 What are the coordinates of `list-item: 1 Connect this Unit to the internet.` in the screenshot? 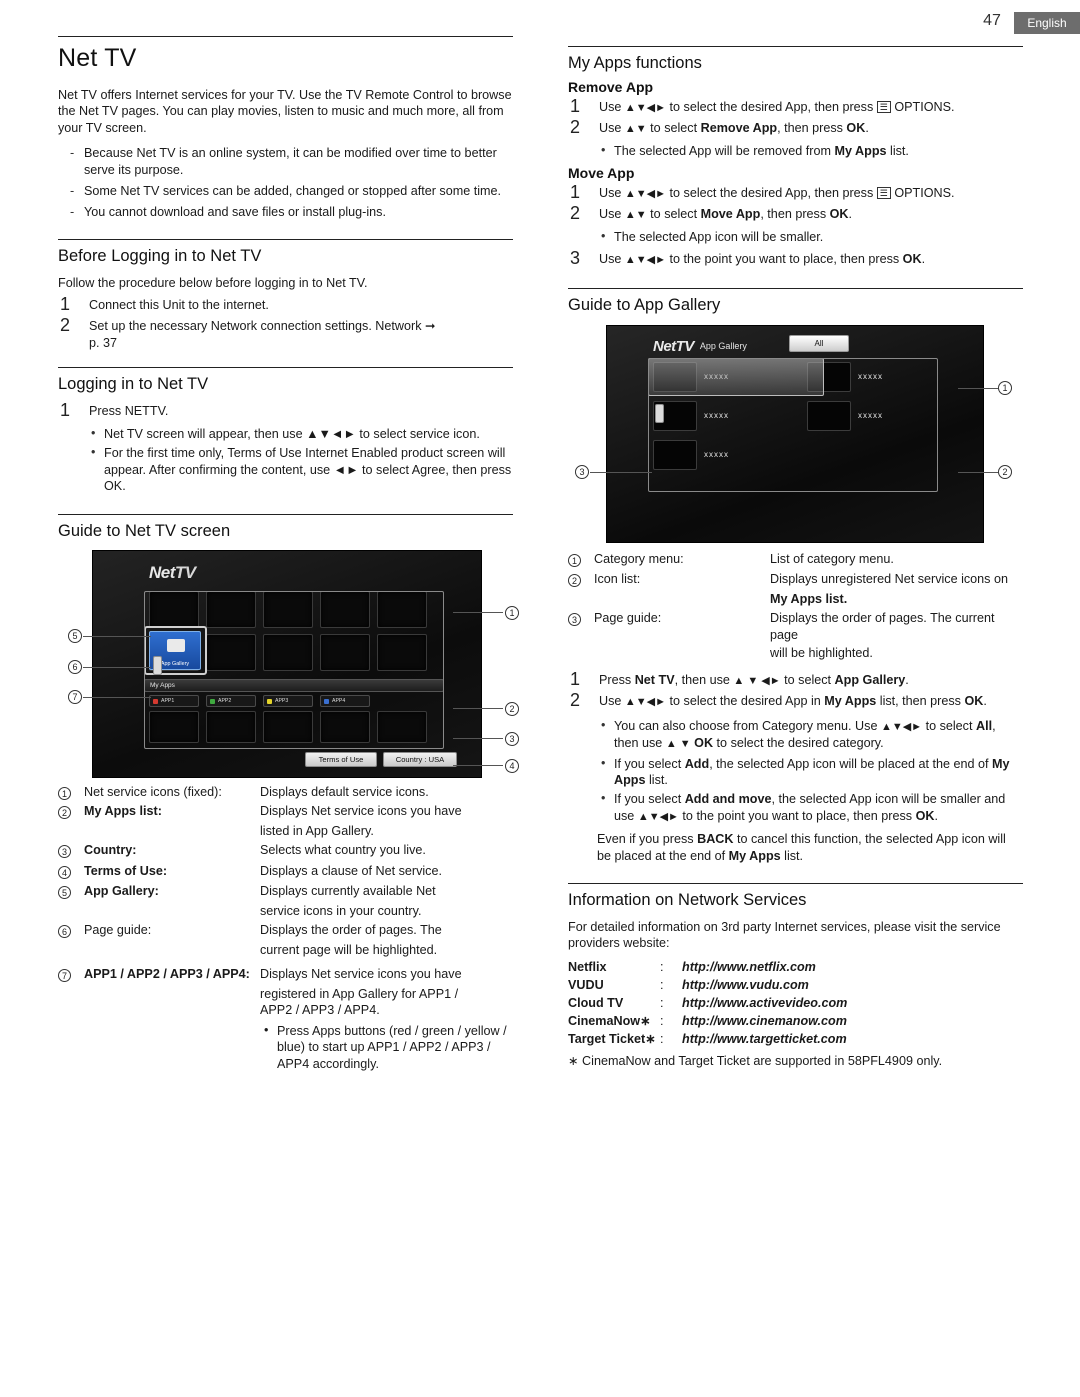 It's located at (164, 304).